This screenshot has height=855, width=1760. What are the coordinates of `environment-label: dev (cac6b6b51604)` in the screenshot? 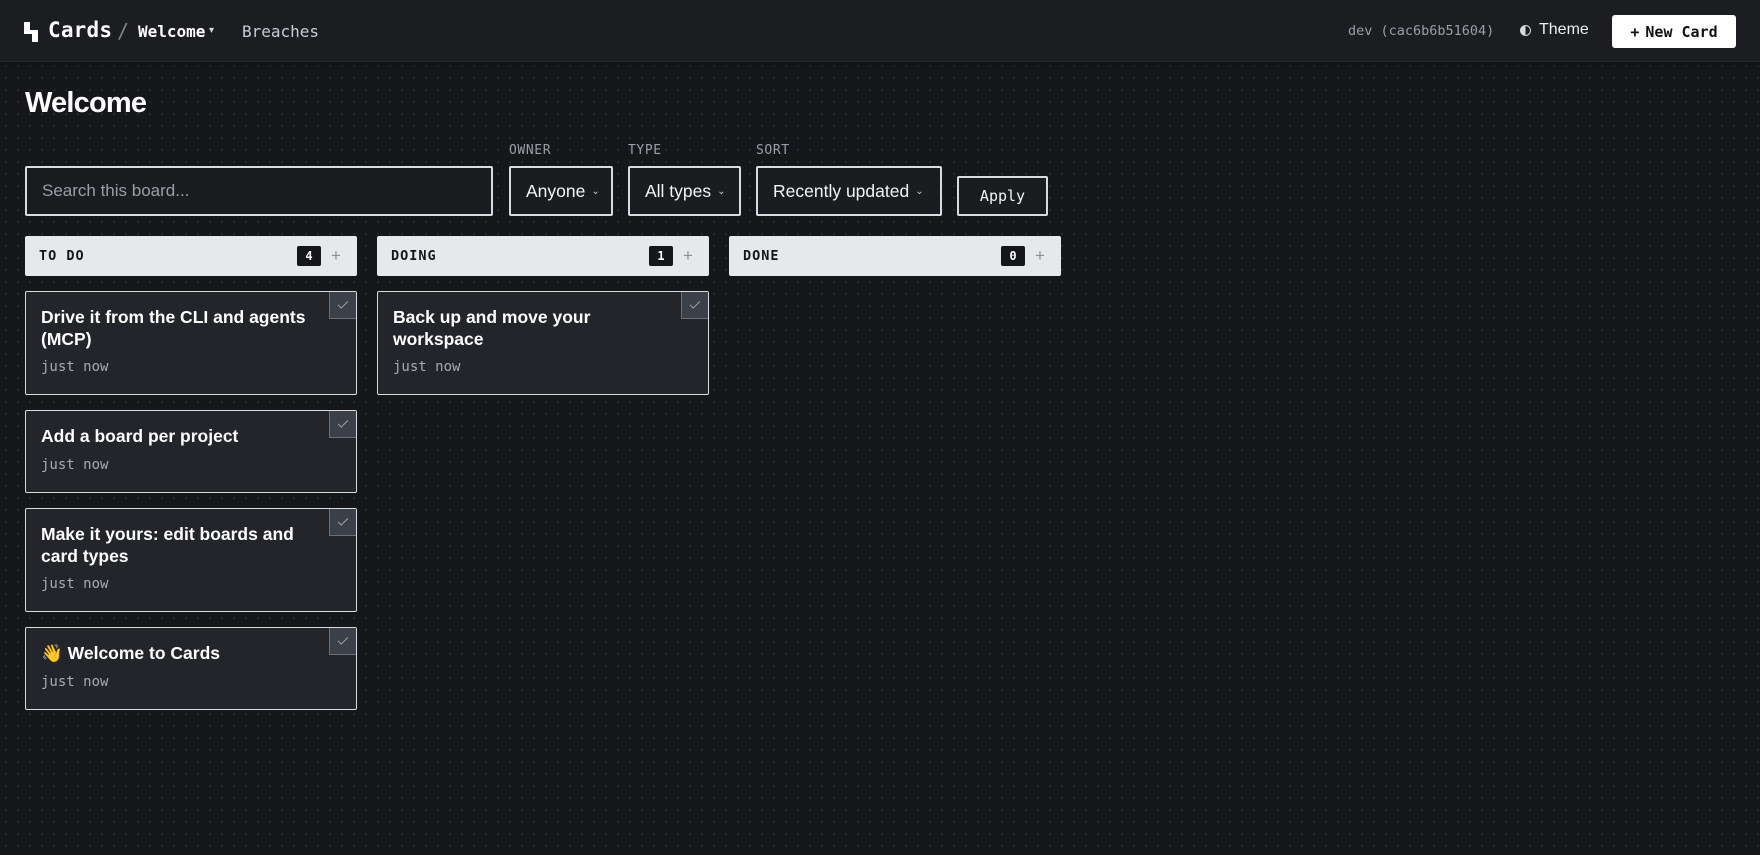 It's located at (1421, 31).